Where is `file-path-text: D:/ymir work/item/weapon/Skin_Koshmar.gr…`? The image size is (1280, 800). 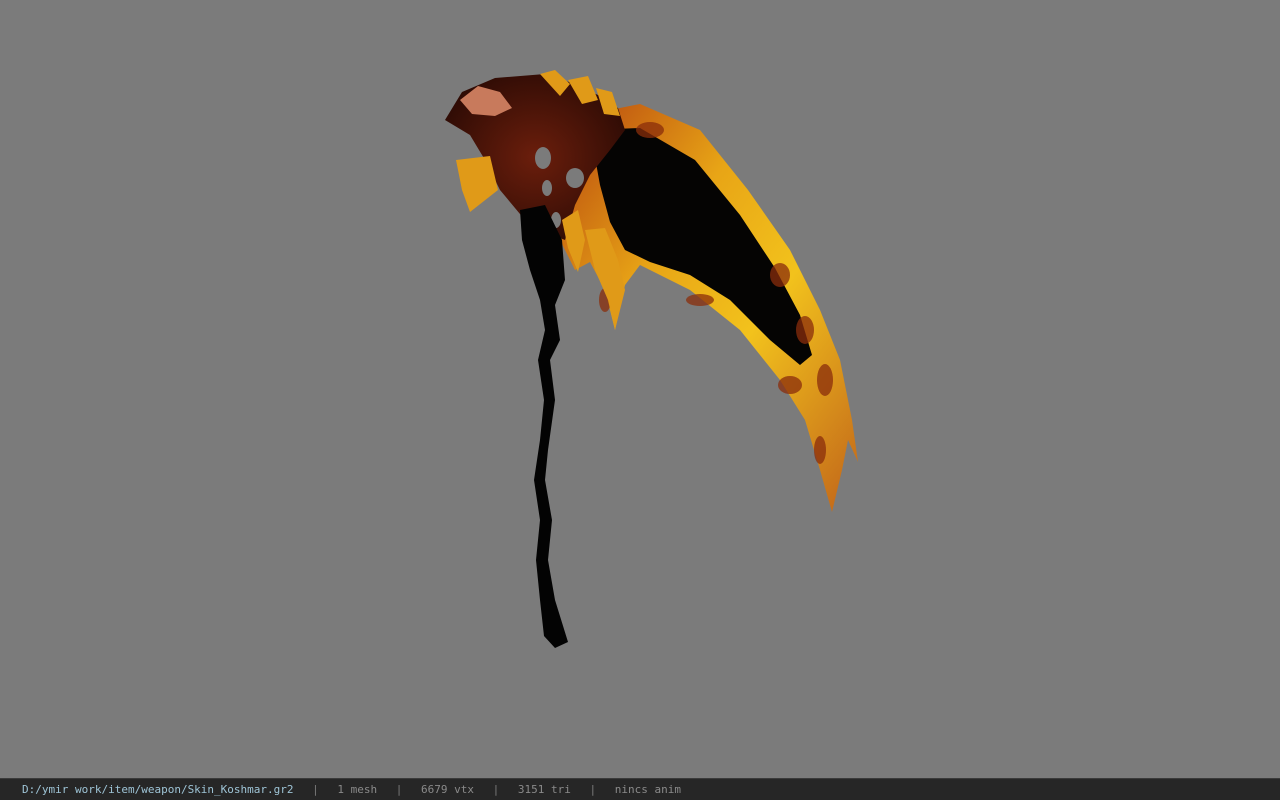 file-path-text: D:/ymir work/item/weapon/Skin_Koshmar.gr… is located at coordinates (158, 789).